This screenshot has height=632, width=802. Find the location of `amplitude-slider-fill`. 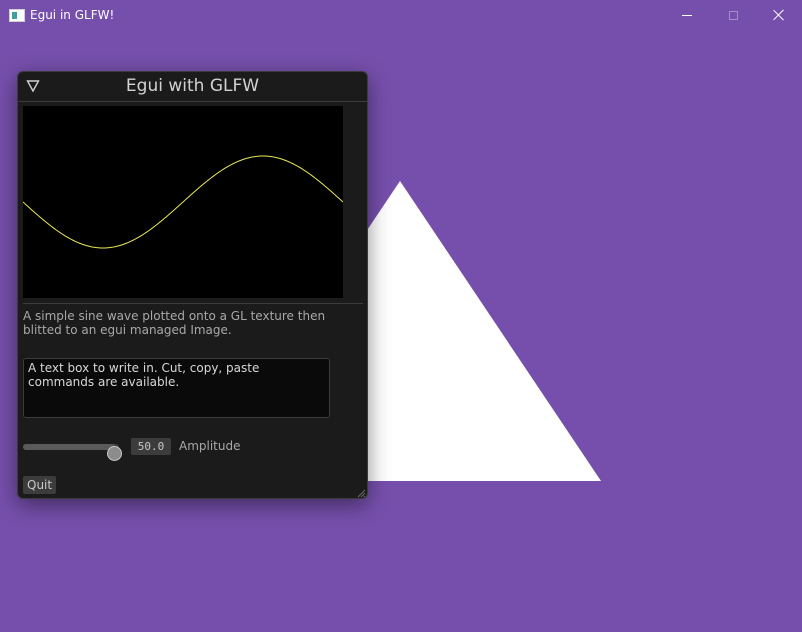

amplitude-slider-fill is located at coordinates (69, 447).